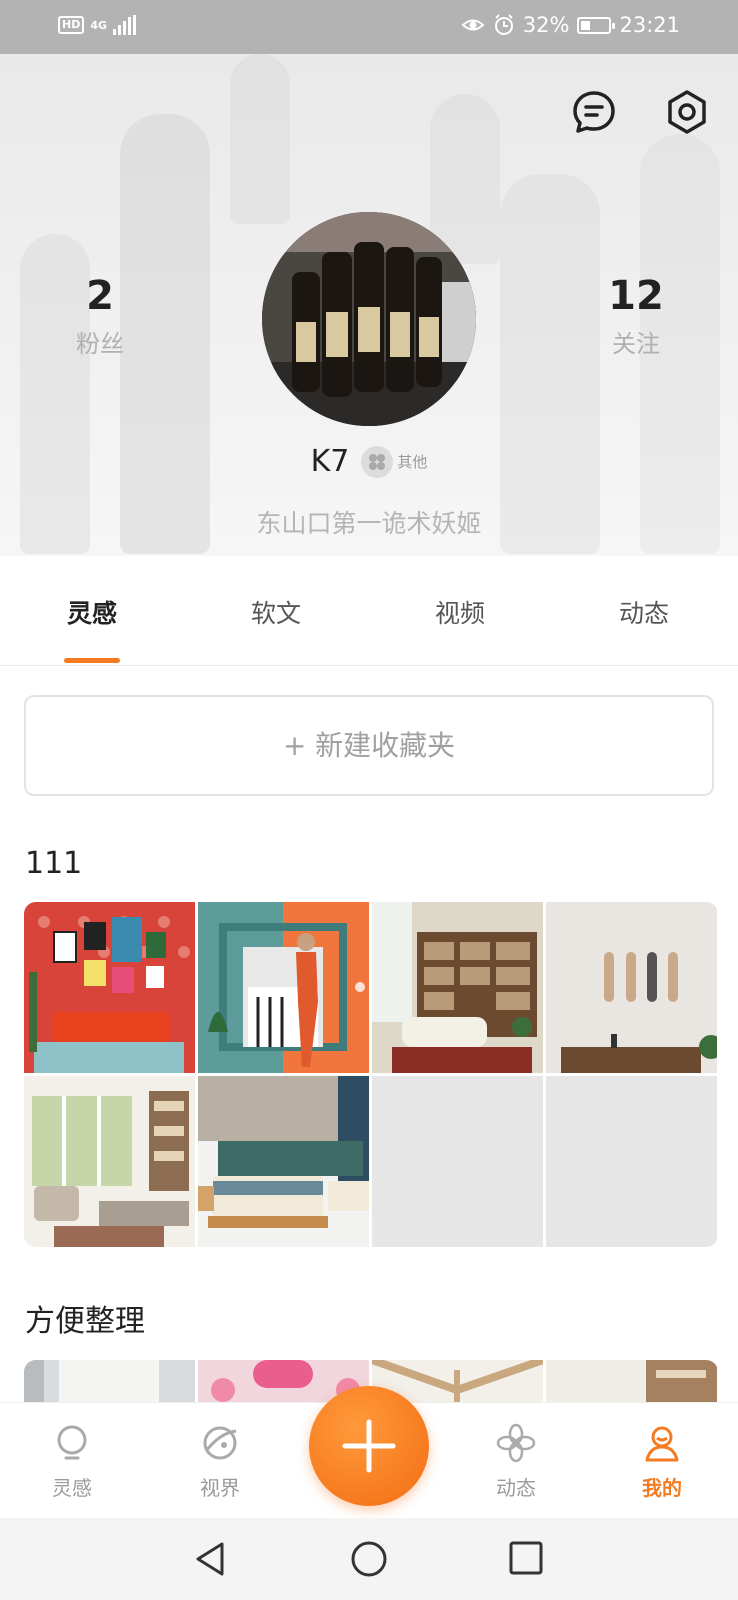 This screenshot has height=1600, width=738. What do you see at coordinates (369, 27) in the screenshot?
I see `status-bar: HD 4G 32% 23:21` at bounding box center [369, 27].